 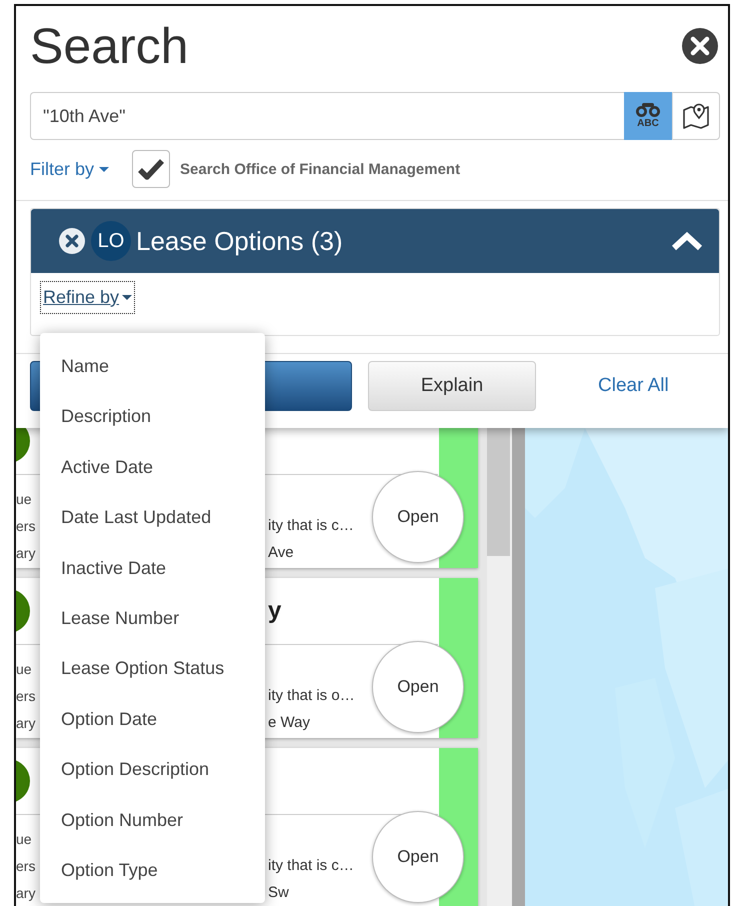 I want to click on remove-button, so click(x=72, y=241).